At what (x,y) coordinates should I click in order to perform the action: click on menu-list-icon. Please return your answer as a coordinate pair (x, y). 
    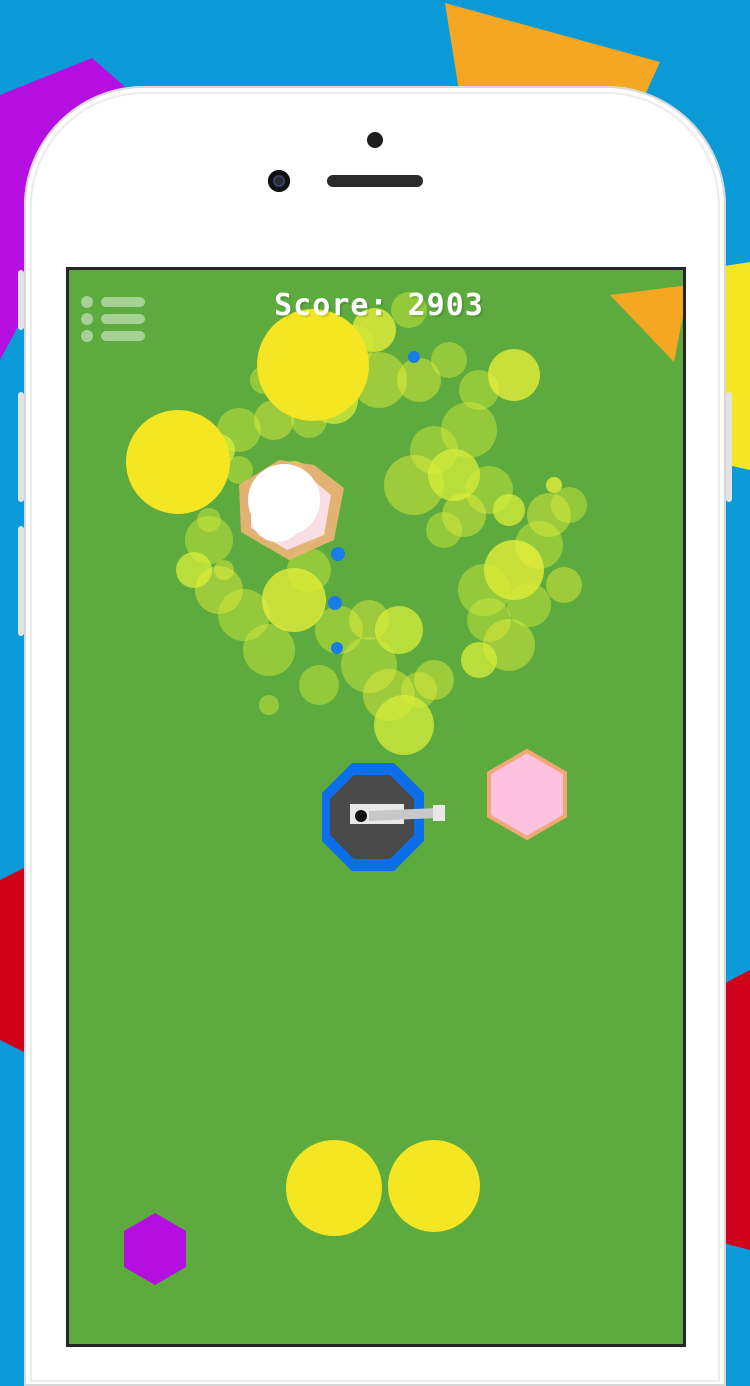
    Looking at the image, I should click on (114, 319).